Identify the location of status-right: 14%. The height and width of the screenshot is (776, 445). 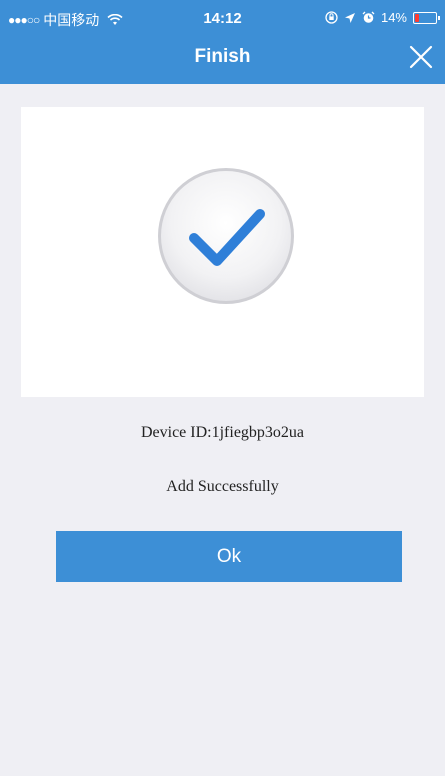
(382, 17).